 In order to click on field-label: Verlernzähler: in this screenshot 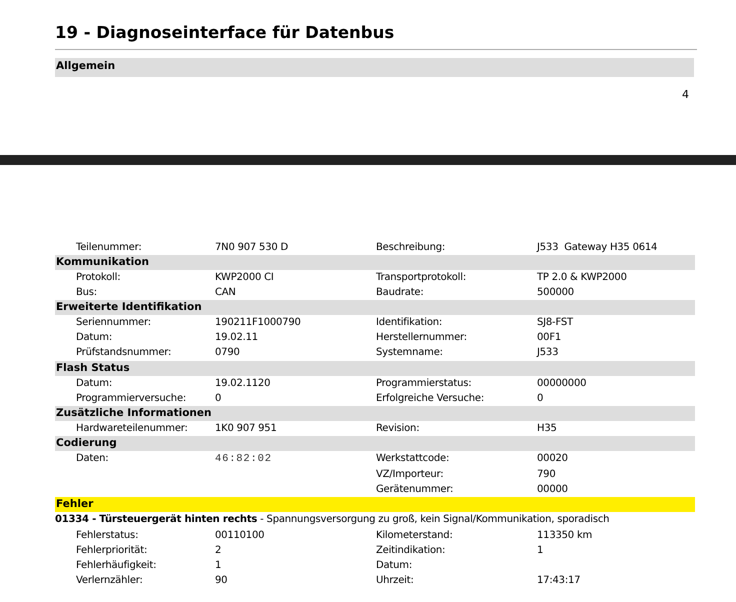, I will do `click(109, 580)`.